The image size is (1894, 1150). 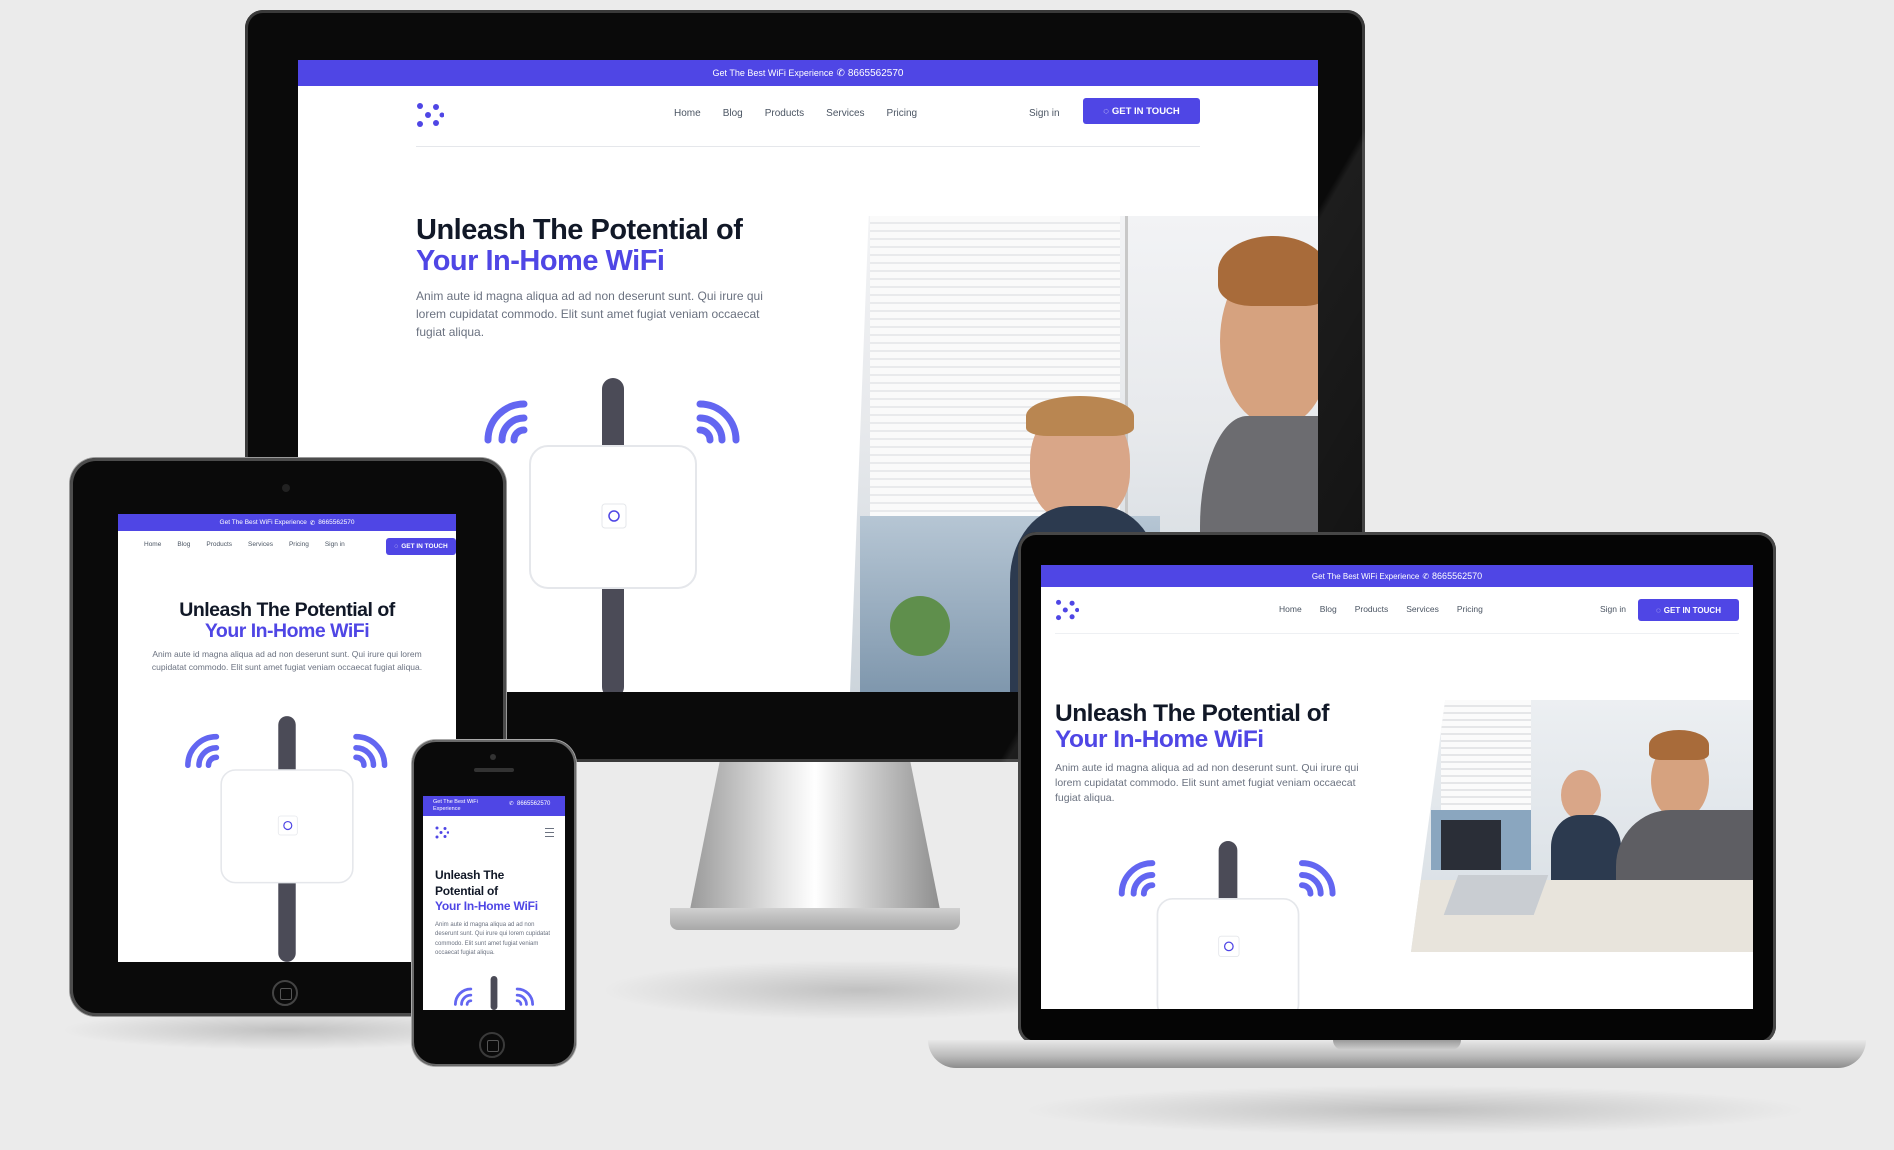 What do you see at coordinates (493, 757) in the screenshot?
I see `phone-camera` at bounding box center [493, 757].